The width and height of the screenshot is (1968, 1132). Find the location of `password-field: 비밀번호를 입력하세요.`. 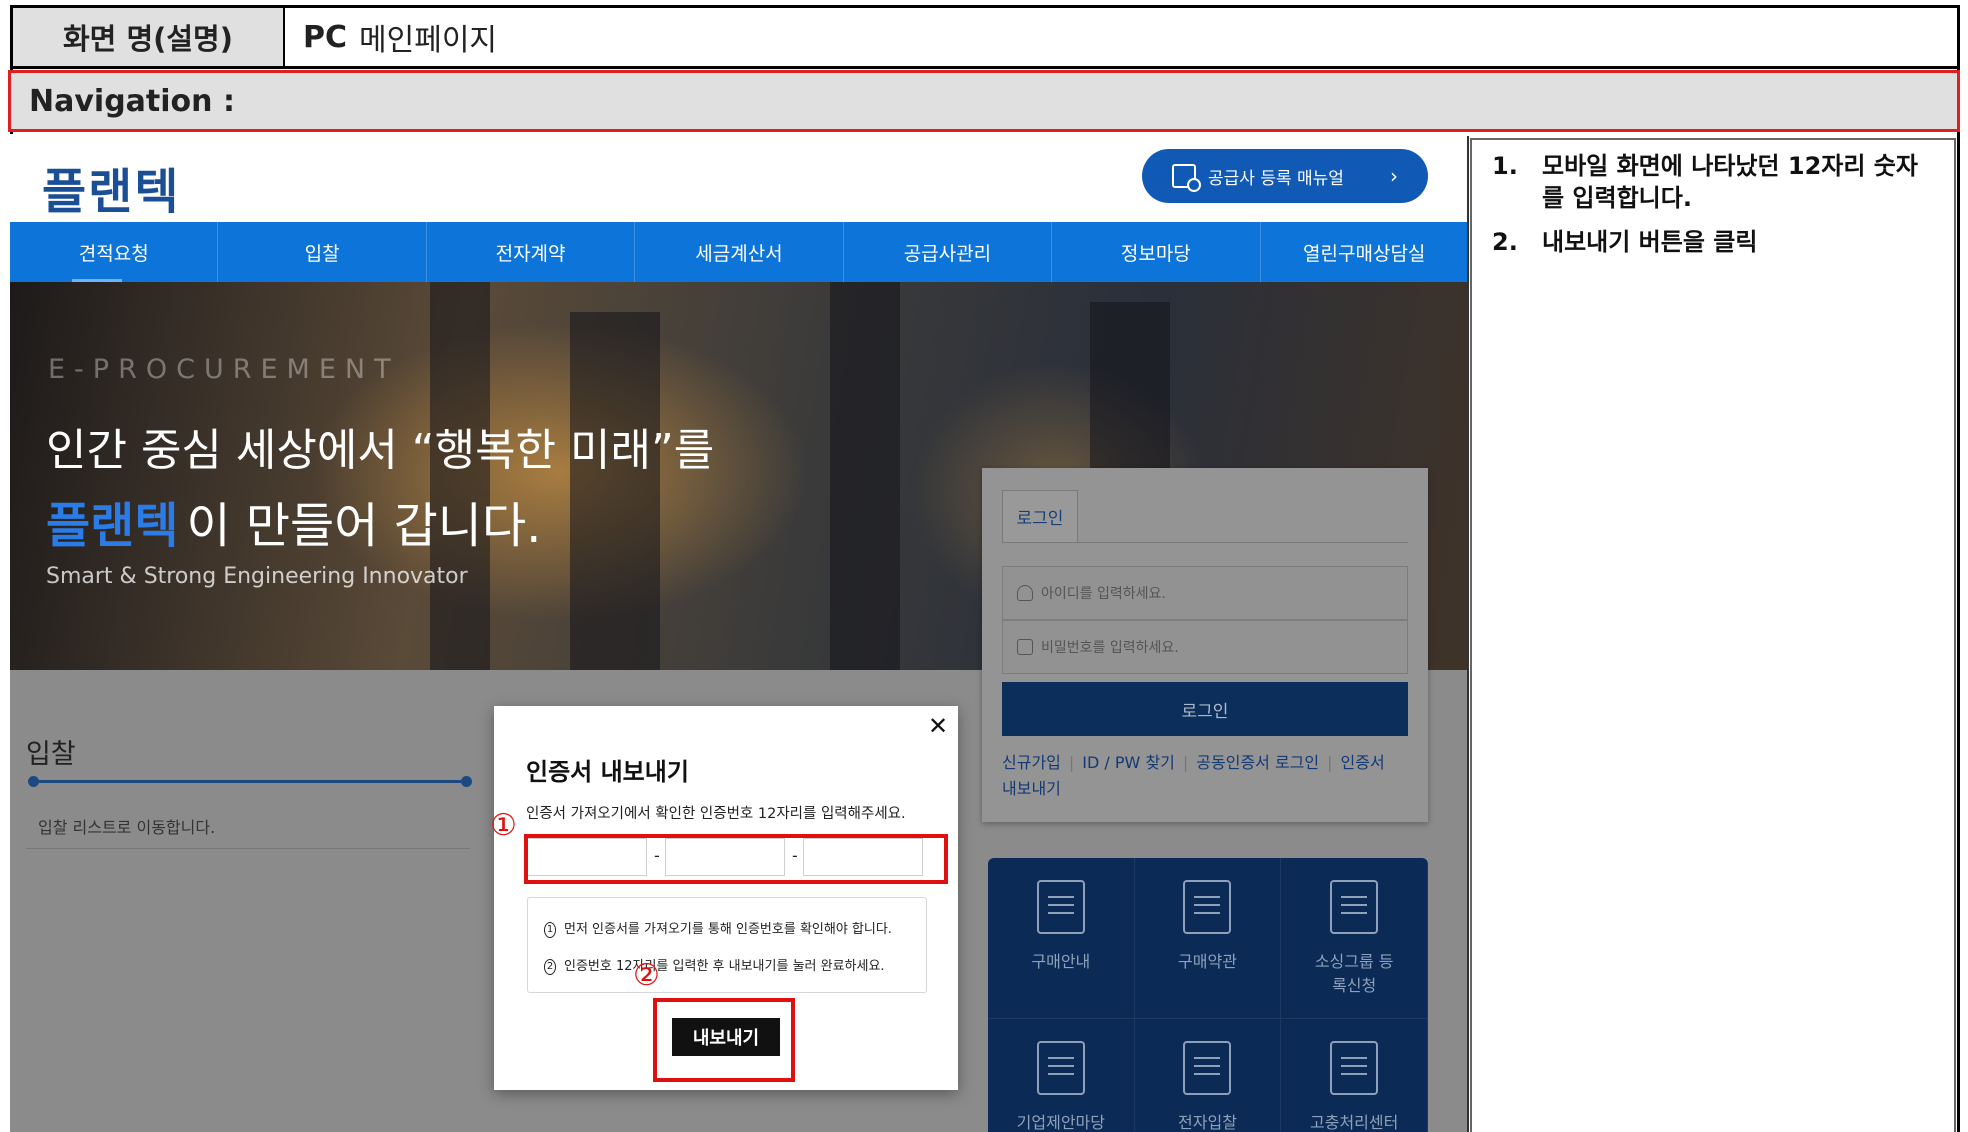

password-field: 비밀번호를 입력하세요. is located at coordinates (1205, 647).